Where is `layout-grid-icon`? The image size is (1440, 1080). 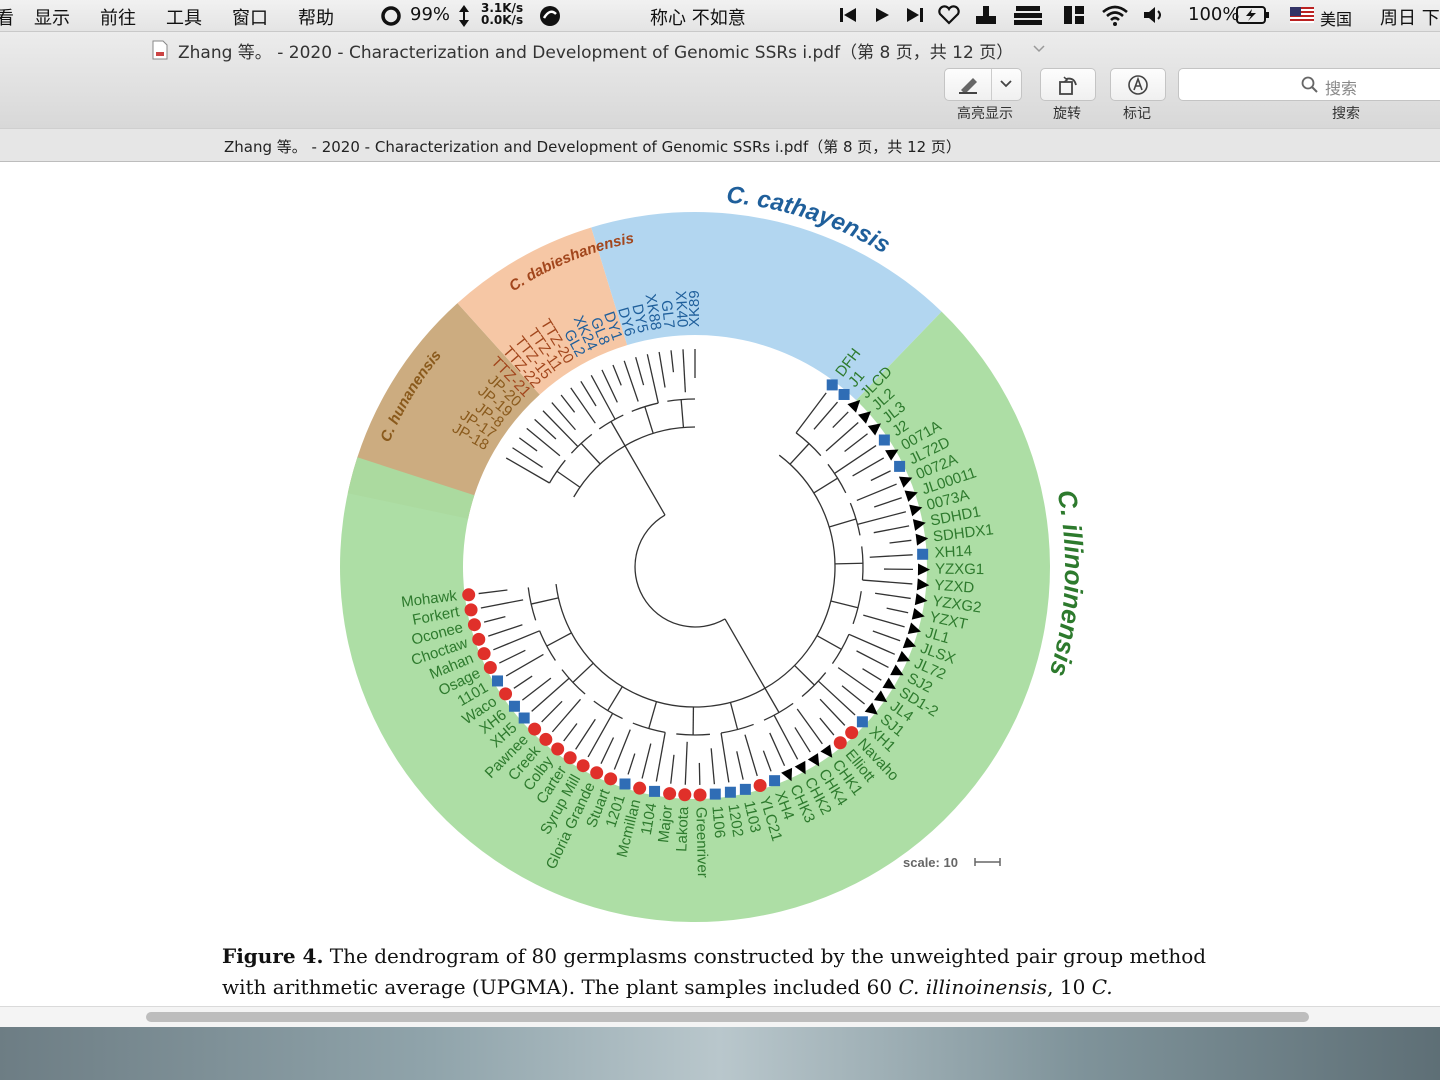 layout-grid-icon is located at coordinates (1074, 15).